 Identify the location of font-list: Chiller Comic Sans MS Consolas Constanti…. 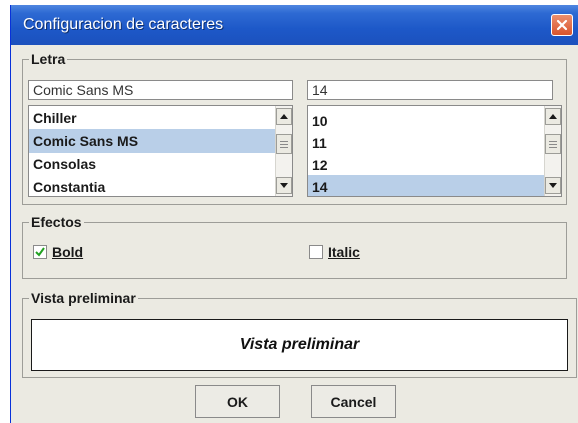
(160, 151).